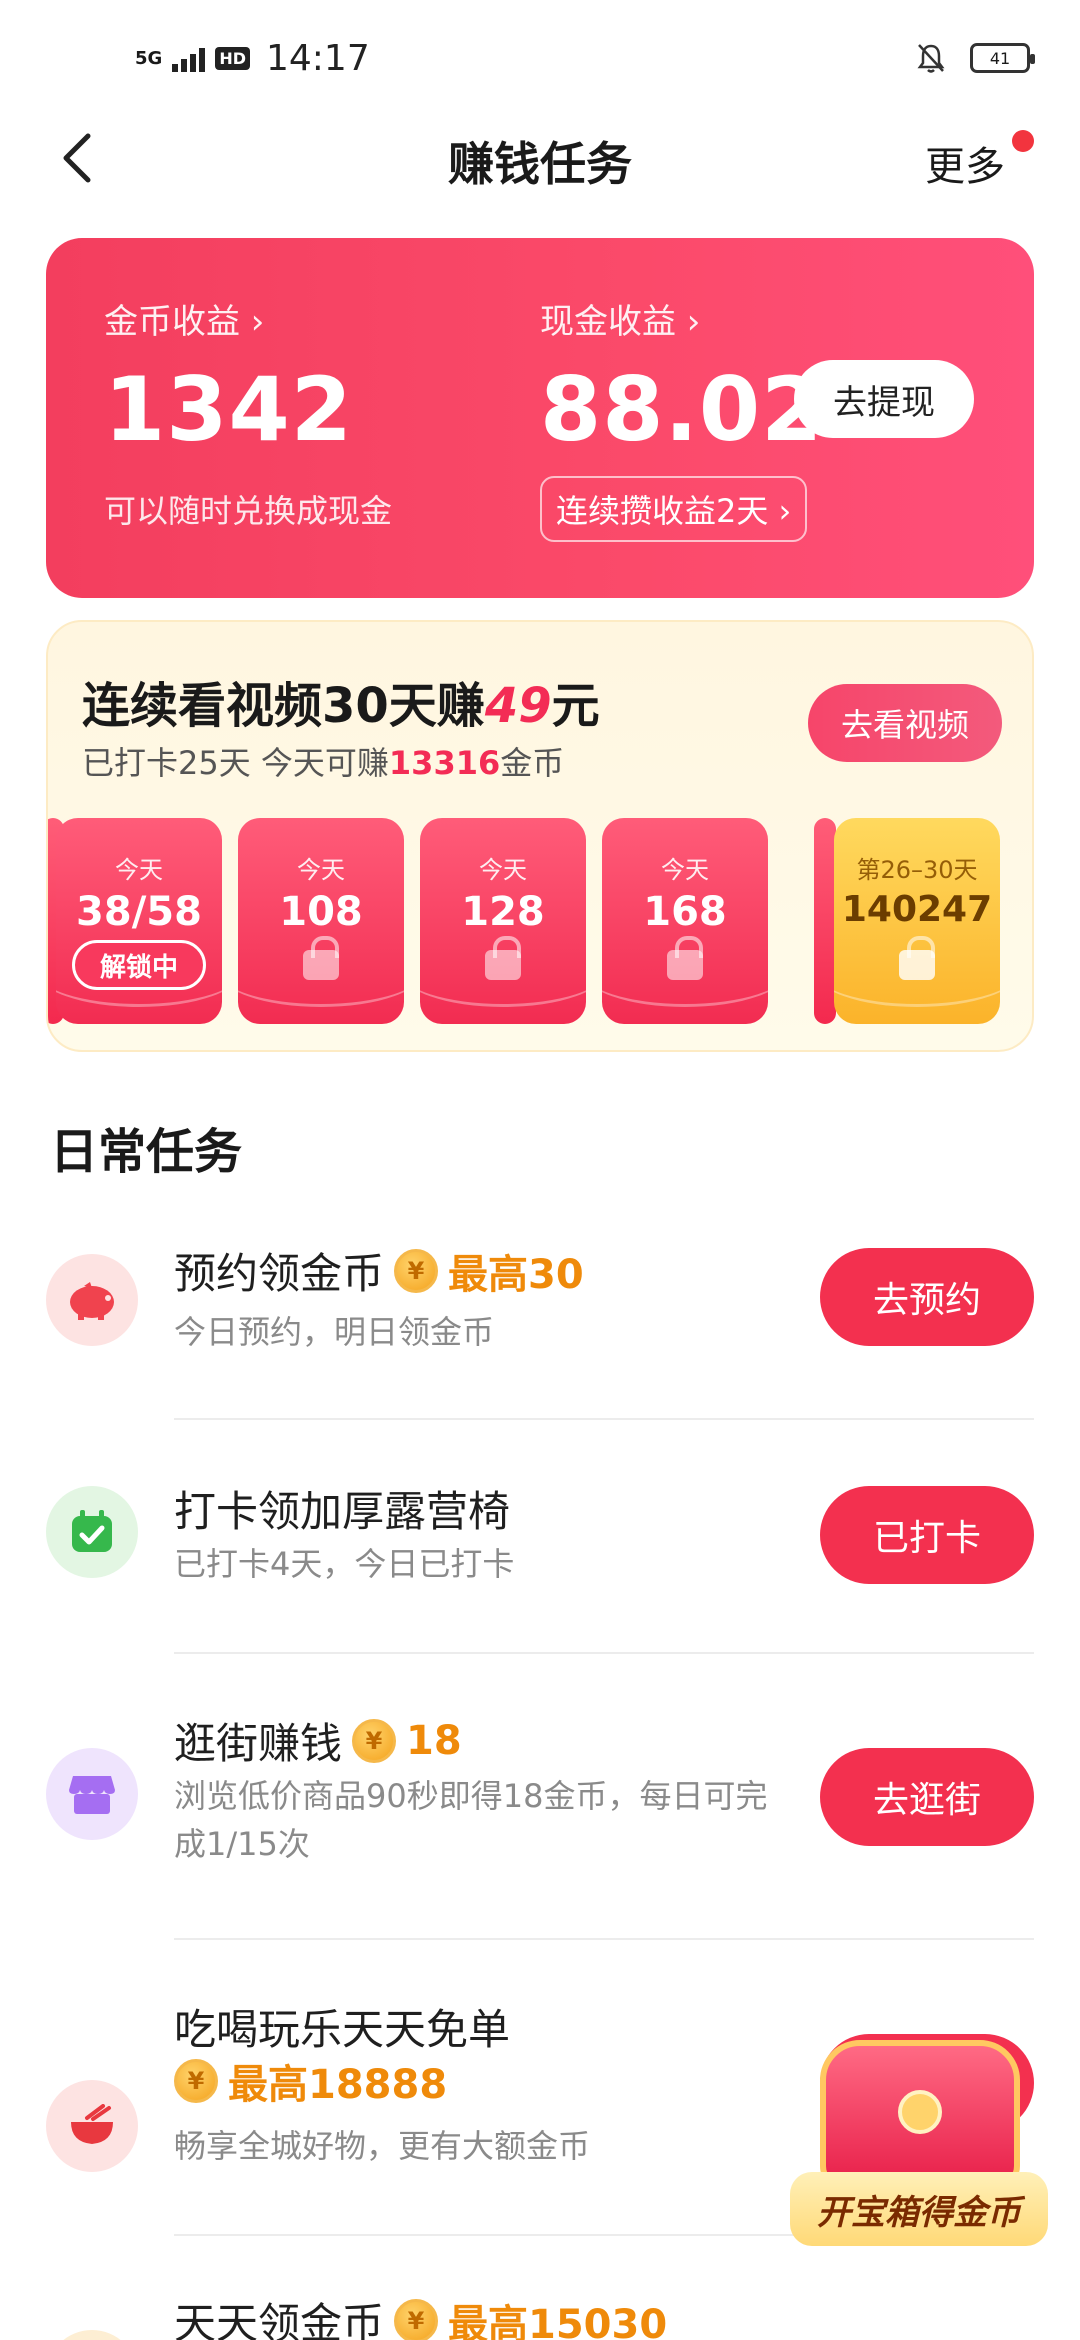  I want to click on task-title: 逛街赚钱 ¥ 18, so click(318, 1740).